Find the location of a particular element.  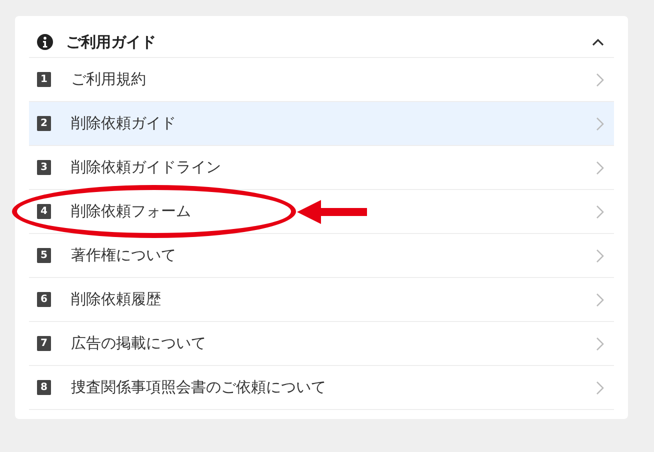

guide-list-item: 8 捜査関係事項照会書のご依頼について is located at coordinates (321, 388).